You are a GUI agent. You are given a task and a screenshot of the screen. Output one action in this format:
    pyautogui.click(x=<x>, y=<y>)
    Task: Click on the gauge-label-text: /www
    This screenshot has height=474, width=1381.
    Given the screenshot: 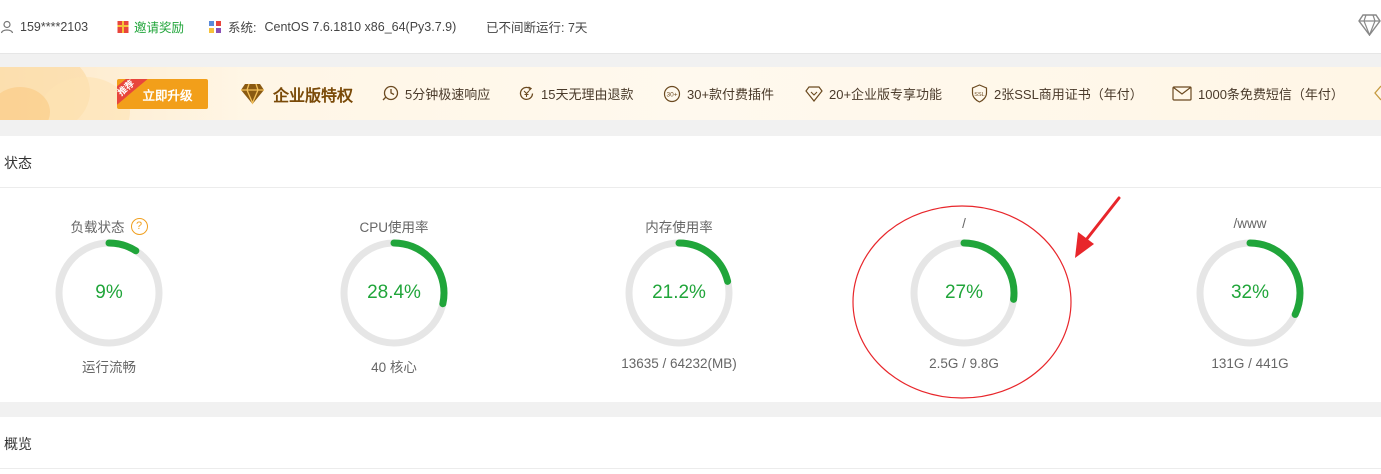 What is the action you would take?
    pyautogui.click(x=1250, y=223)
    